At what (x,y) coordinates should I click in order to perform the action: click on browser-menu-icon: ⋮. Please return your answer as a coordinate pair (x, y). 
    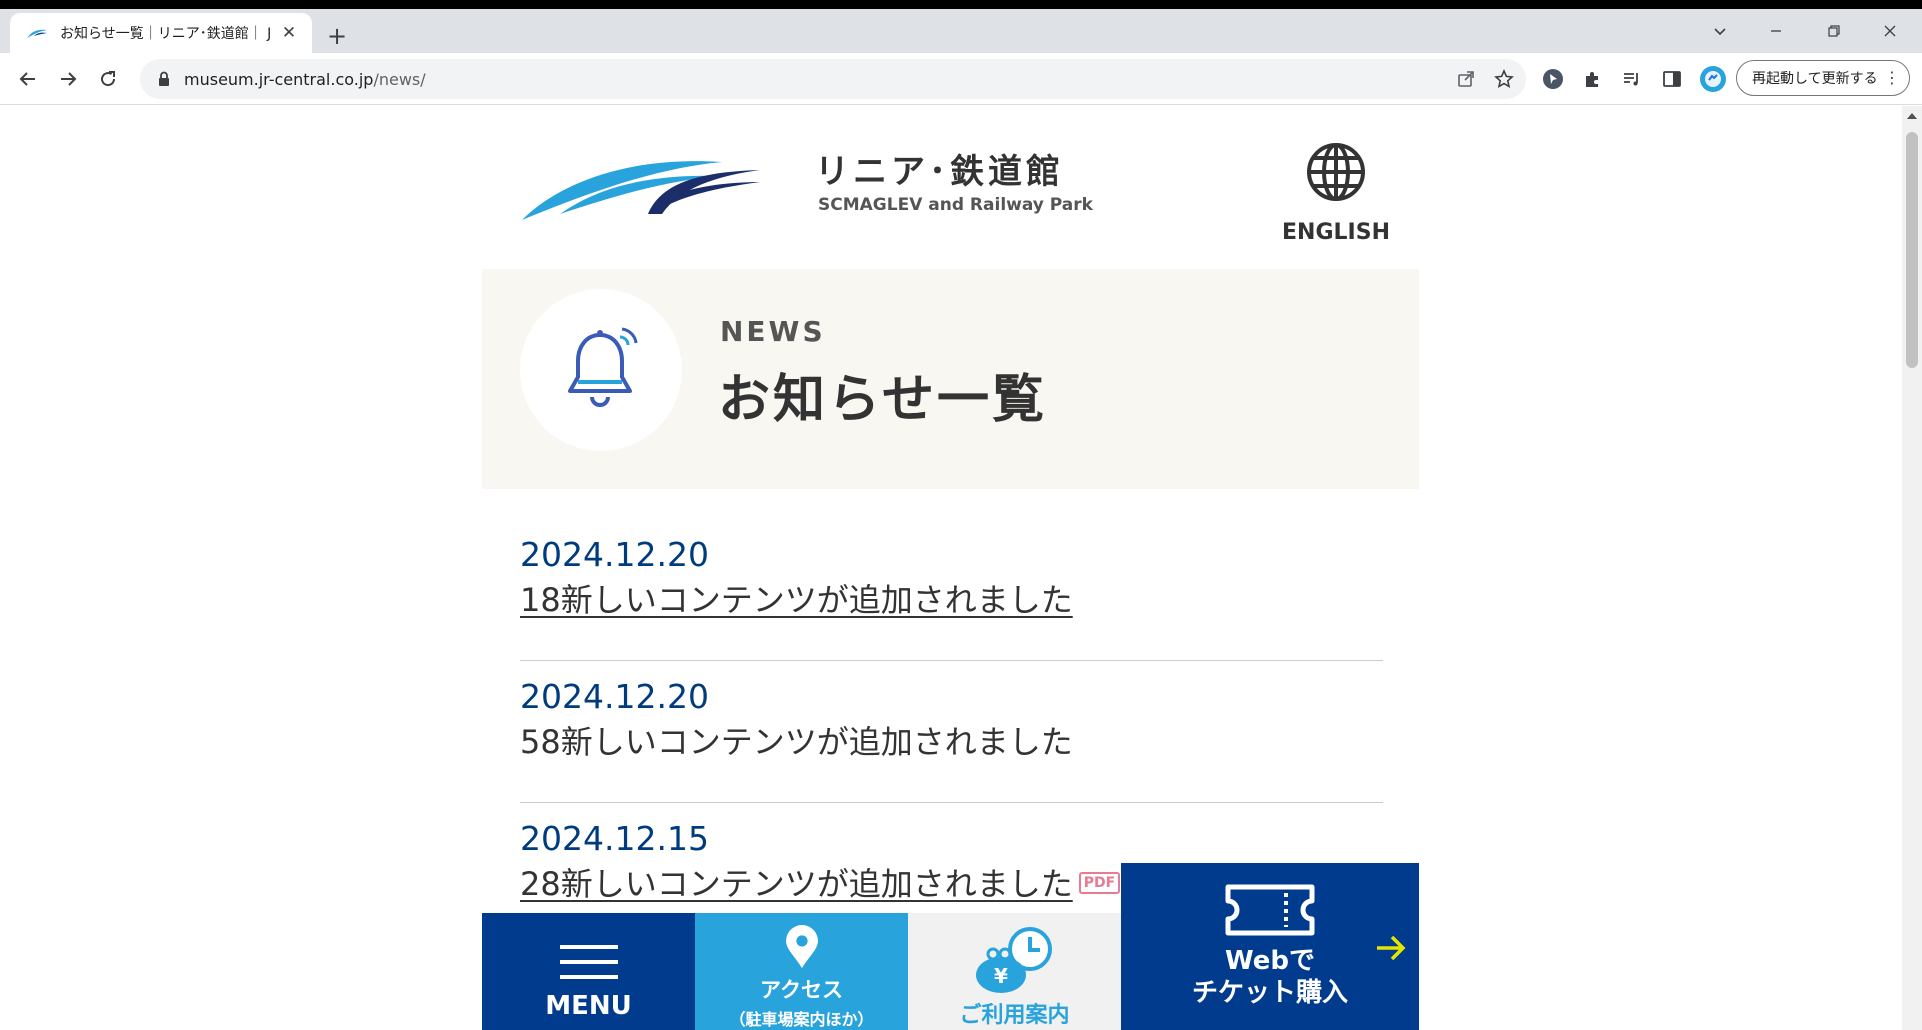
    Looking at the image, I should click on (1892, 77).